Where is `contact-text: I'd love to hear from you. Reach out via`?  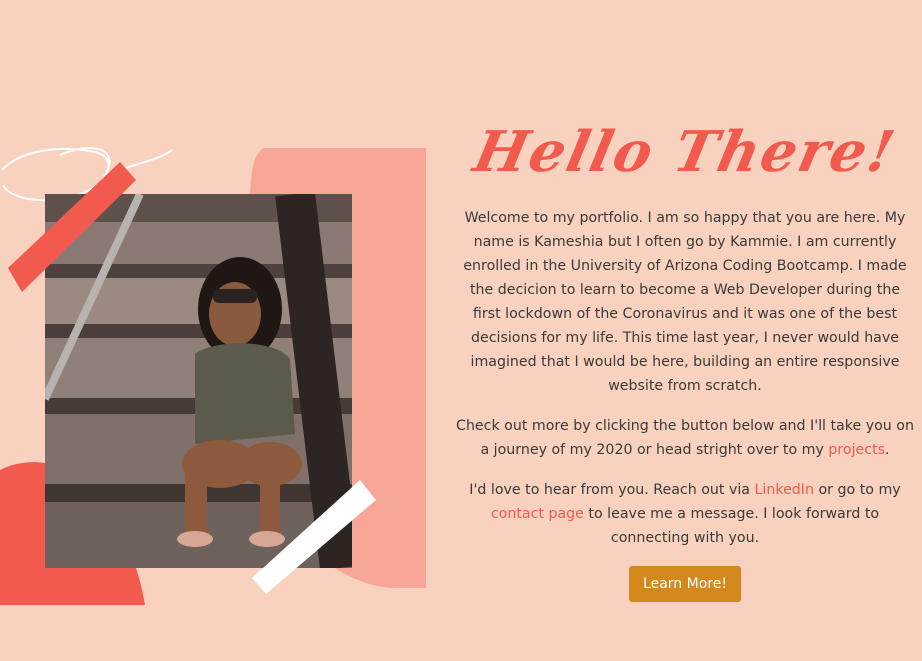 contact-text: I'd love to hear from you. Reach out via is located at coordinates (612, 490).